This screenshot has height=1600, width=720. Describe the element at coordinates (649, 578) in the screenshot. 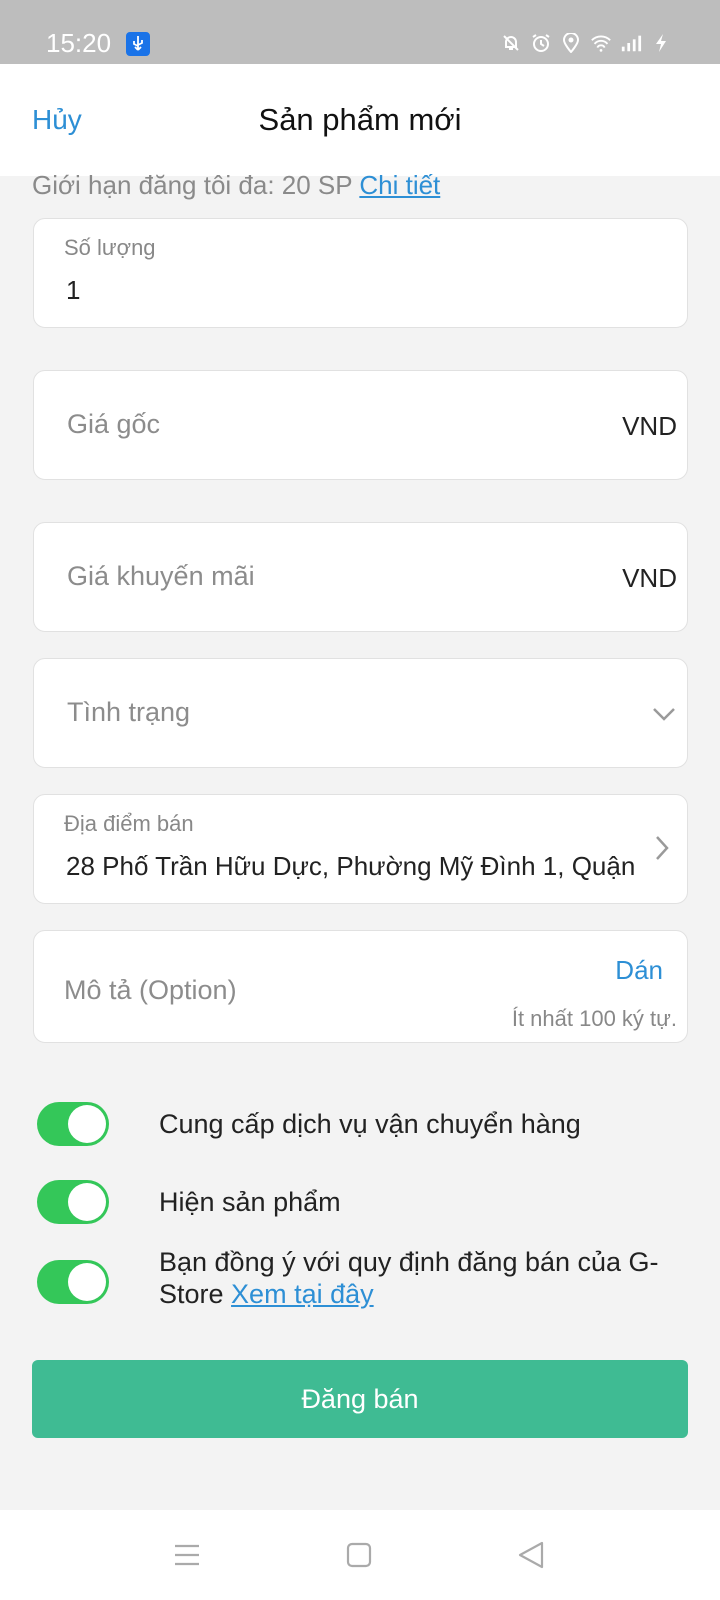

I see `sale-price-unit: VND` at that location.